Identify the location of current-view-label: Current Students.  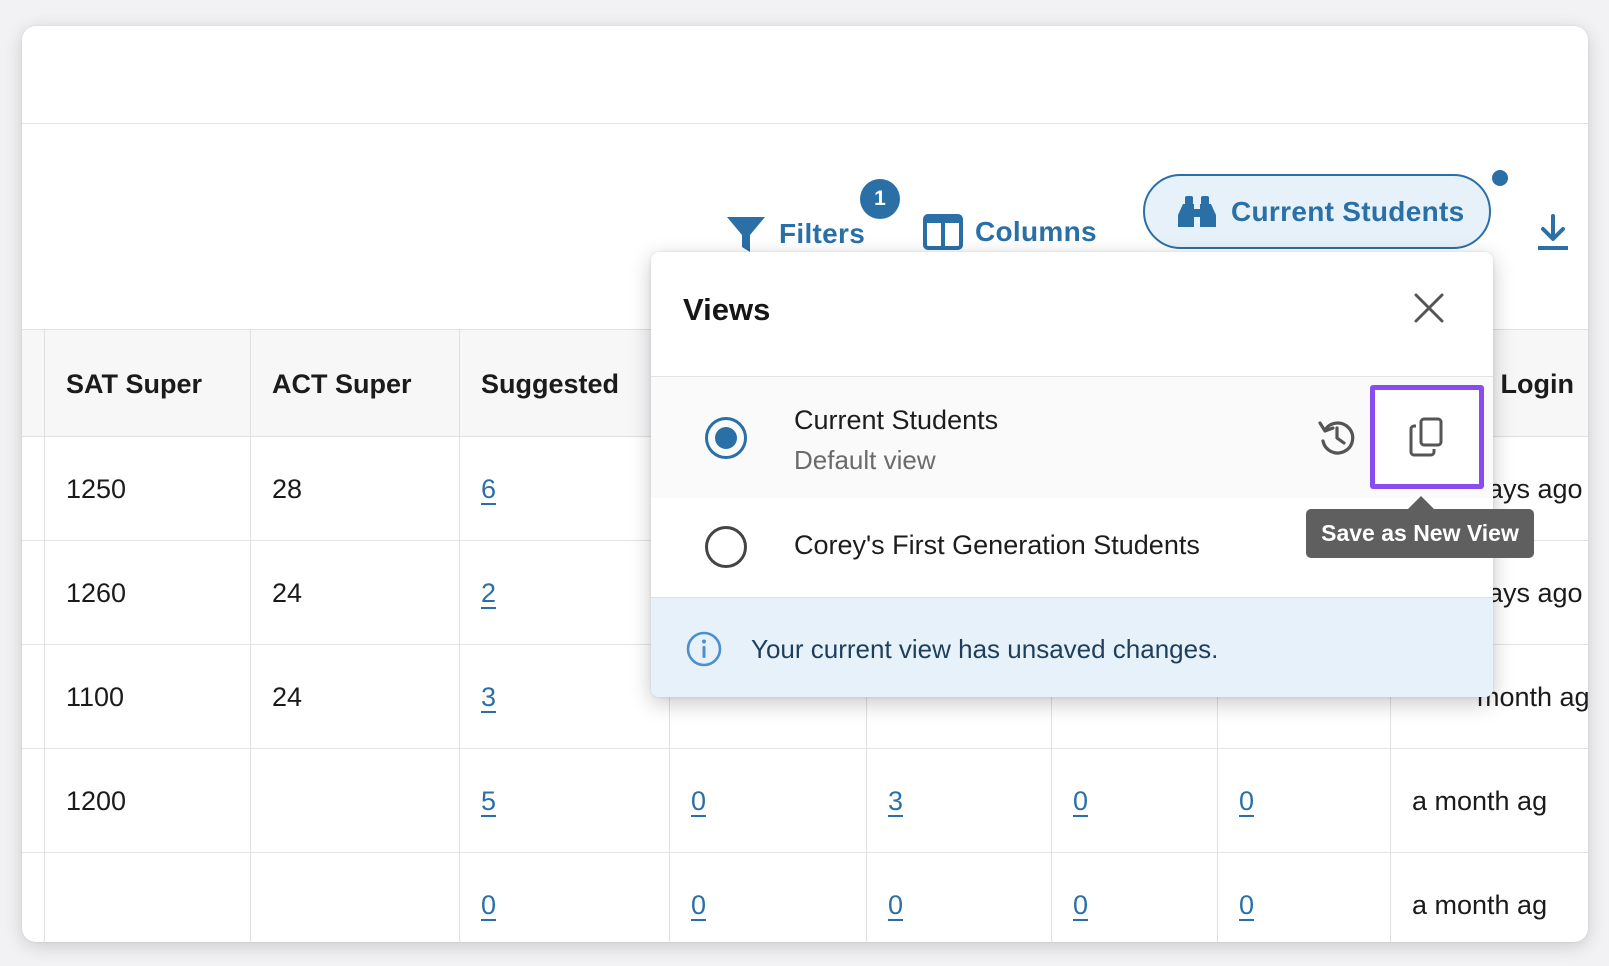
(1348, 211).